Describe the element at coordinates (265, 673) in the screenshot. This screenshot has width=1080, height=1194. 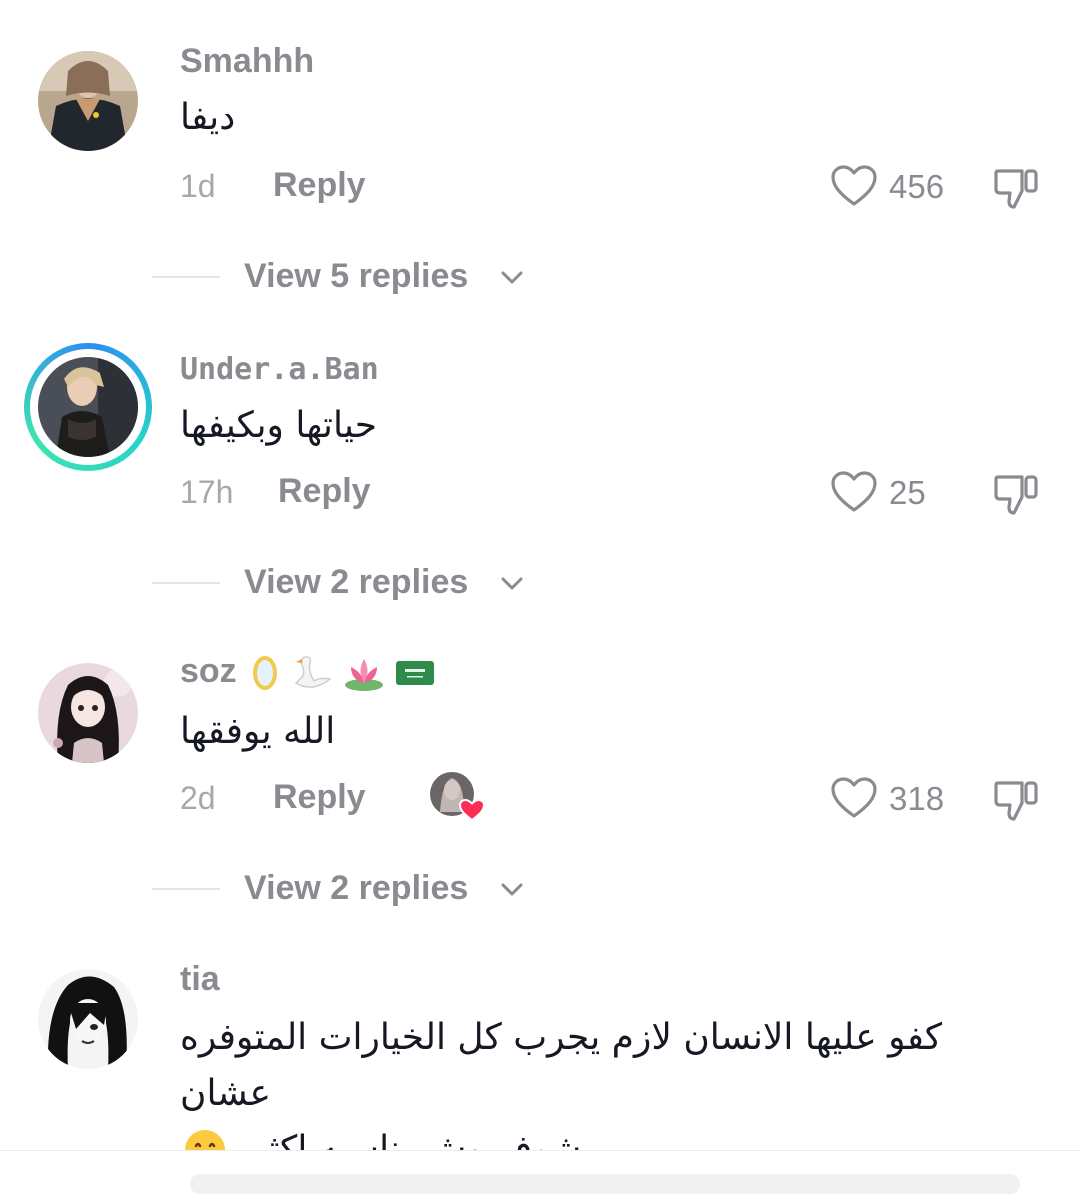
I see `mirror-icon` at that location.